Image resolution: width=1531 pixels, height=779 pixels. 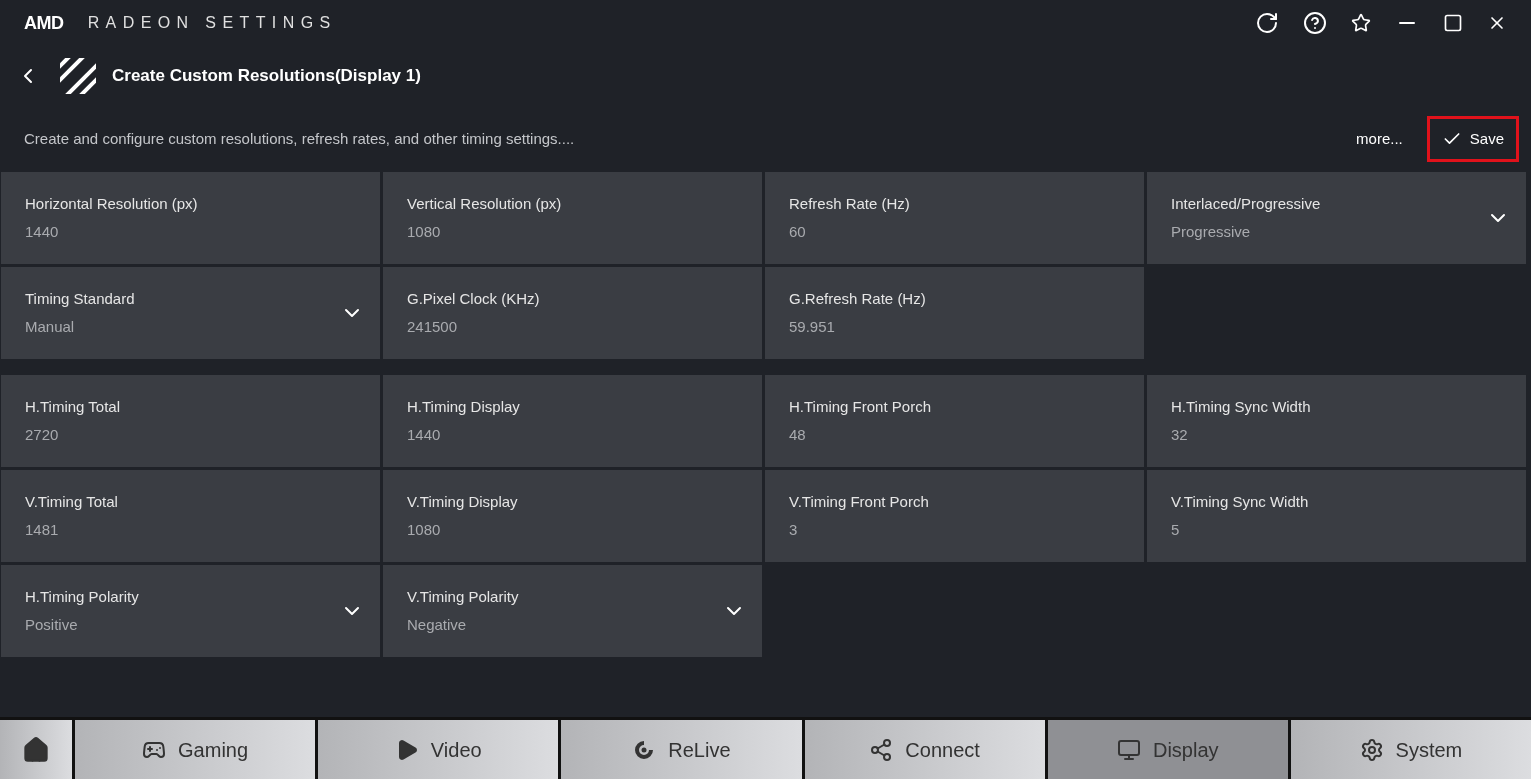 I want to click on setting-tile: Timing Standard Manual, so click(x=190, y=313).